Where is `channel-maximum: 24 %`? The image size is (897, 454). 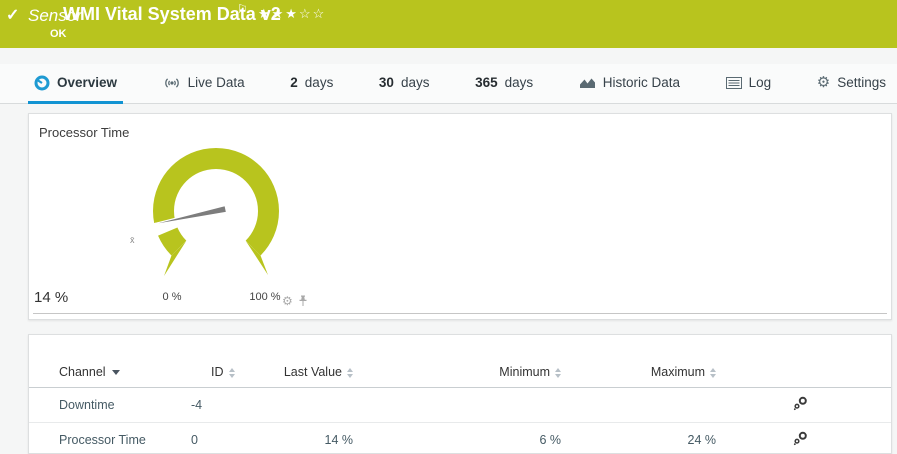 channel-maximum: 24 % is located at coordinates (646, 437).